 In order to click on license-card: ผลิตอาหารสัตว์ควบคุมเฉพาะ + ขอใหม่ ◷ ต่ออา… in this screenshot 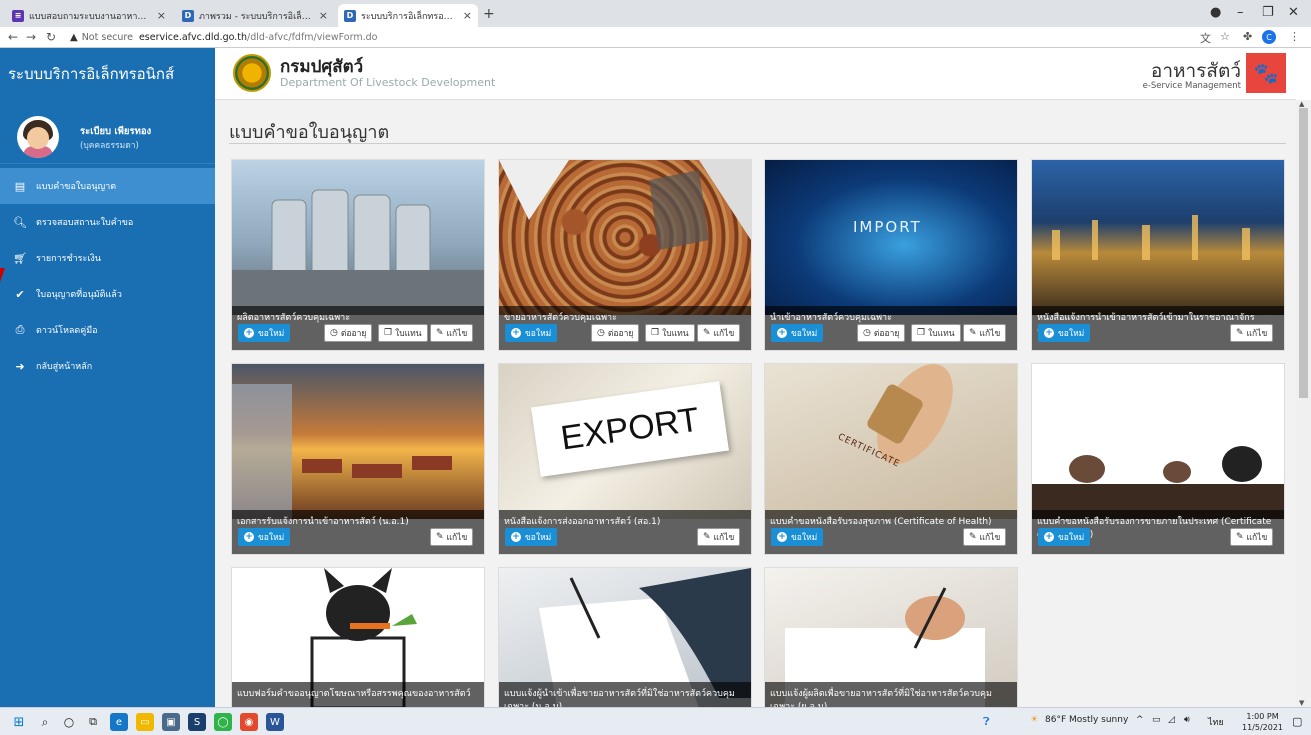, I will do `click(358, 255)`.